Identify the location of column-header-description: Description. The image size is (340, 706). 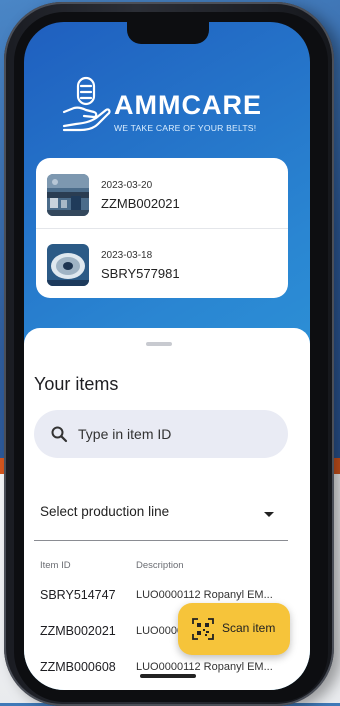
(160, 565).